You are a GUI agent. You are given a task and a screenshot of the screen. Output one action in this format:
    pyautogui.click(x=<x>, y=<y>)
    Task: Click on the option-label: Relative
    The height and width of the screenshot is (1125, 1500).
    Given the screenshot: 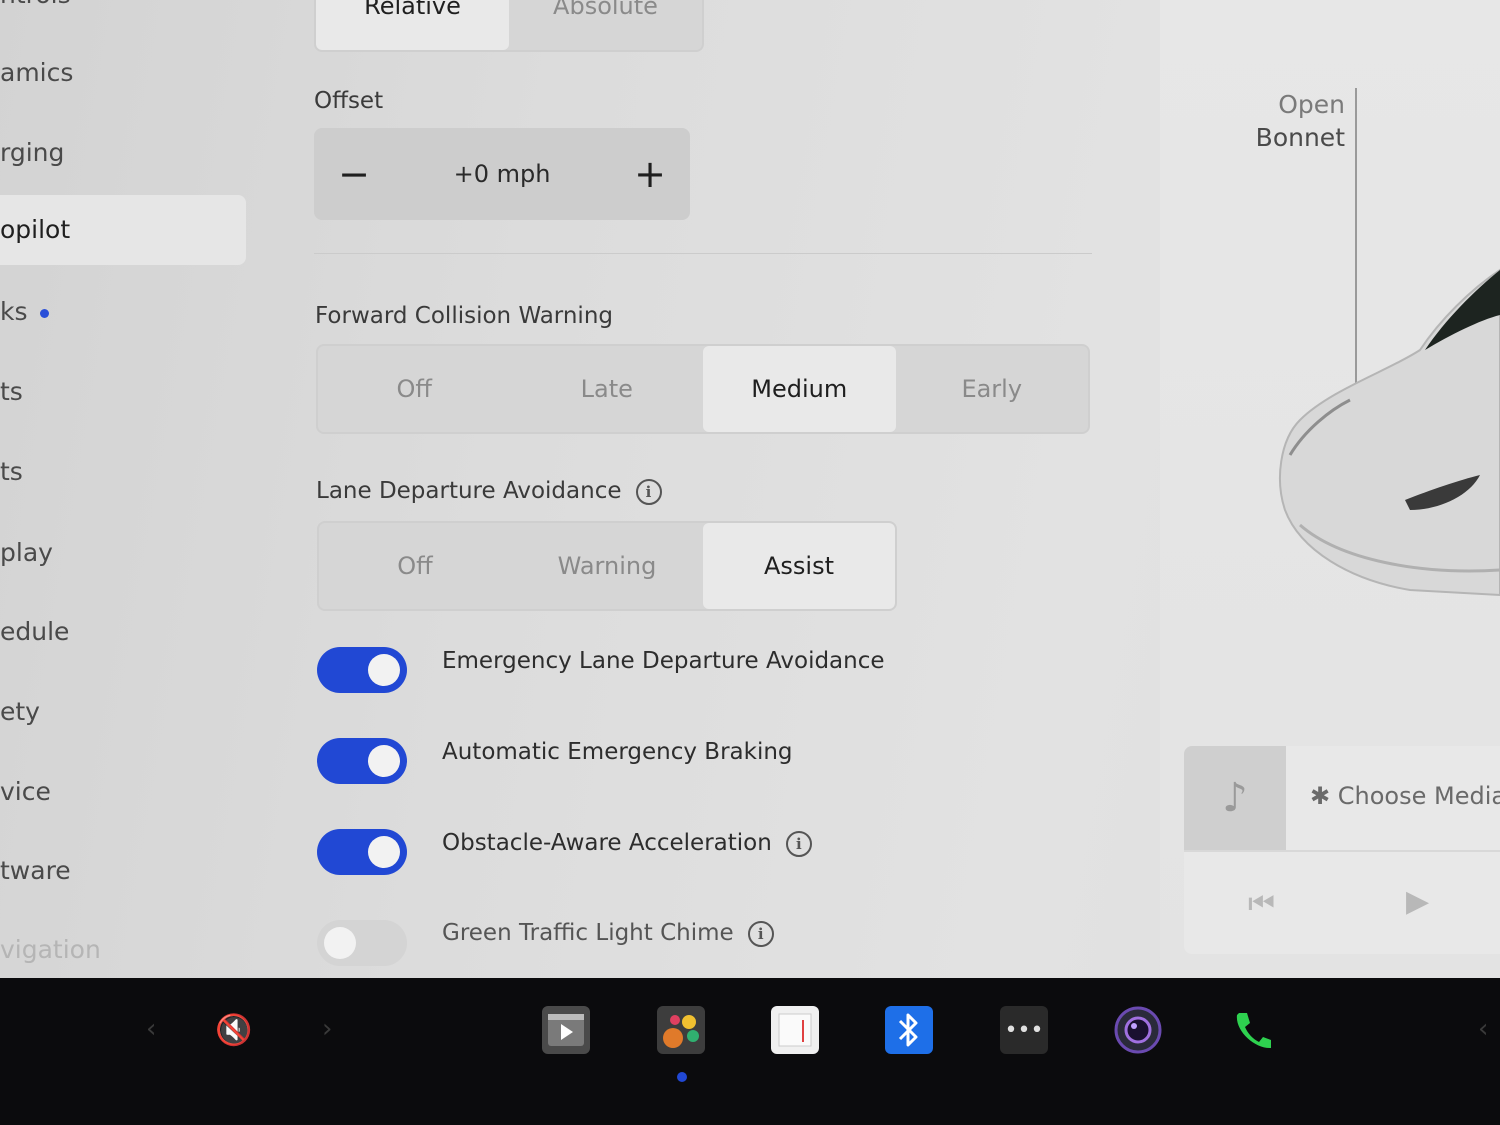 What is the action you would take?
    pyautogui.click(x=412, y=10)
    